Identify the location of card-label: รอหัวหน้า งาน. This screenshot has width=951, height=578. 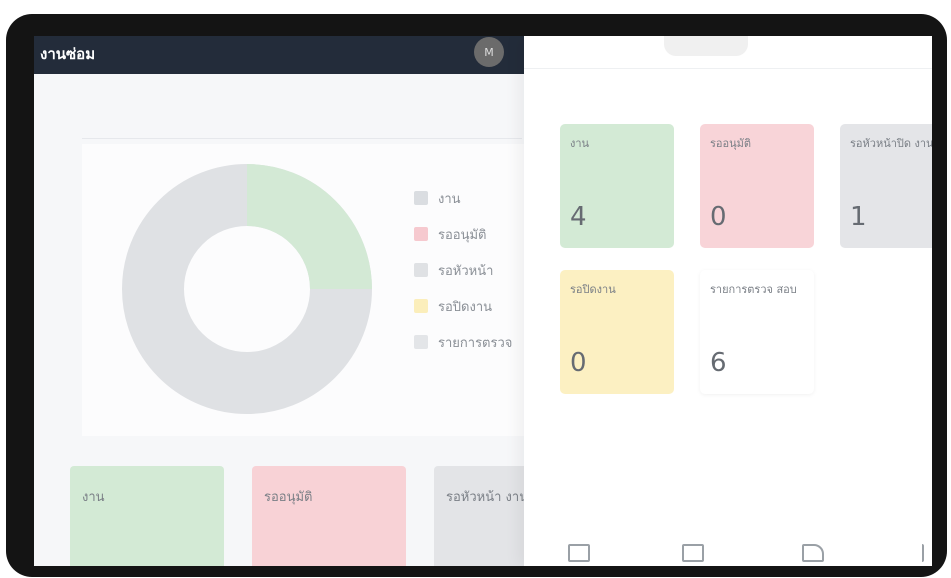
(487, 497).